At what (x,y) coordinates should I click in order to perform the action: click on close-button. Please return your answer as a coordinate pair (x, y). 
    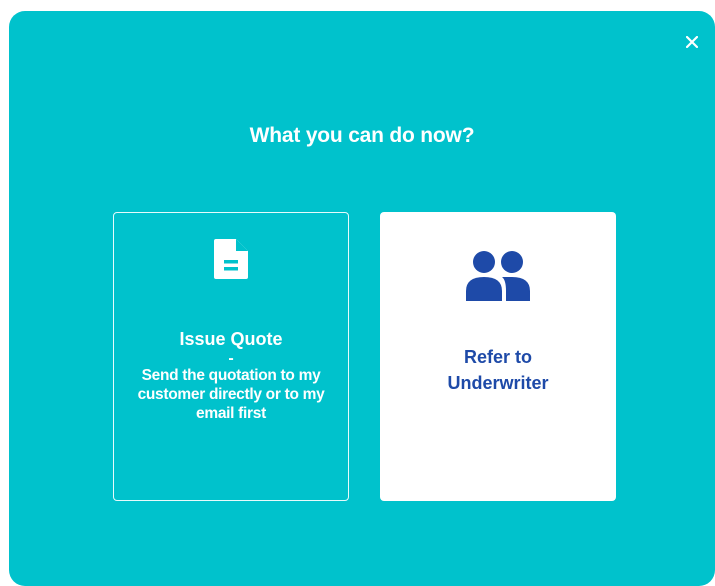
    Looking at the image, I should click on (692, 42).